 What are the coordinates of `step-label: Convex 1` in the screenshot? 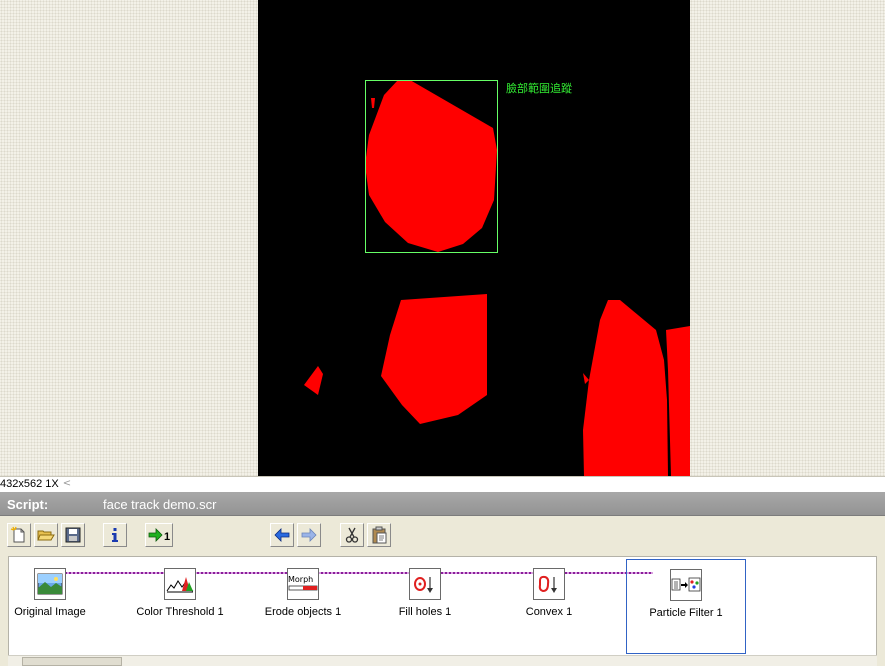 It's located at (549, 612).